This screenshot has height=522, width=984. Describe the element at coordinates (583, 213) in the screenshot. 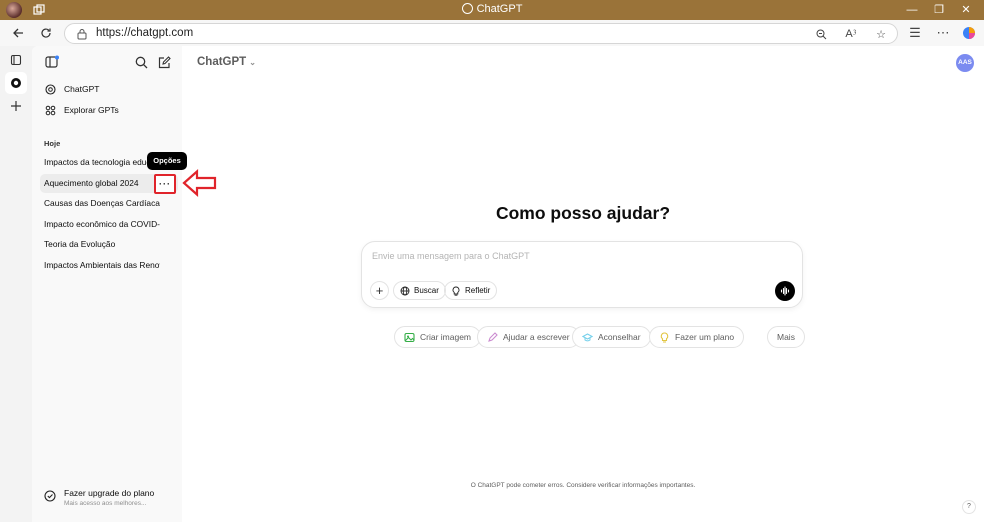

I see `page-headline: Como posso ajudar?` at that location.